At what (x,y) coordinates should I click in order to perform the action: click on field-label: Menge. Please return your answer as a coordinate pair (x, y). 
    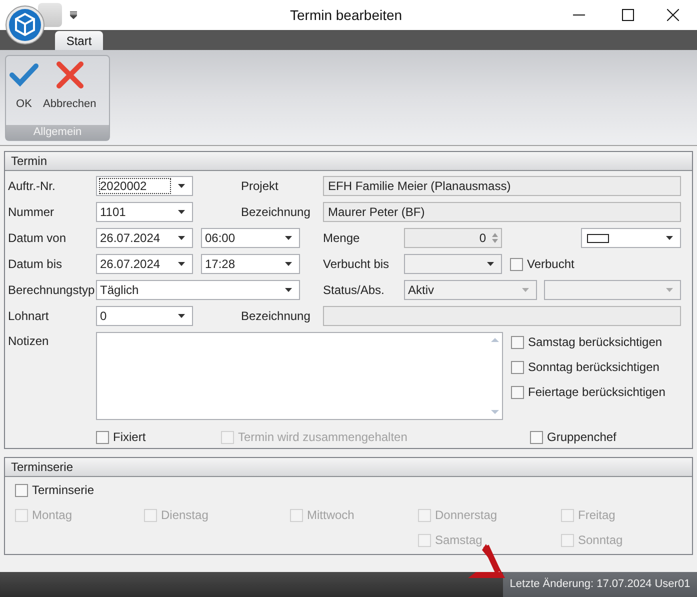
    Looking at the image, I should click on (342, 238).